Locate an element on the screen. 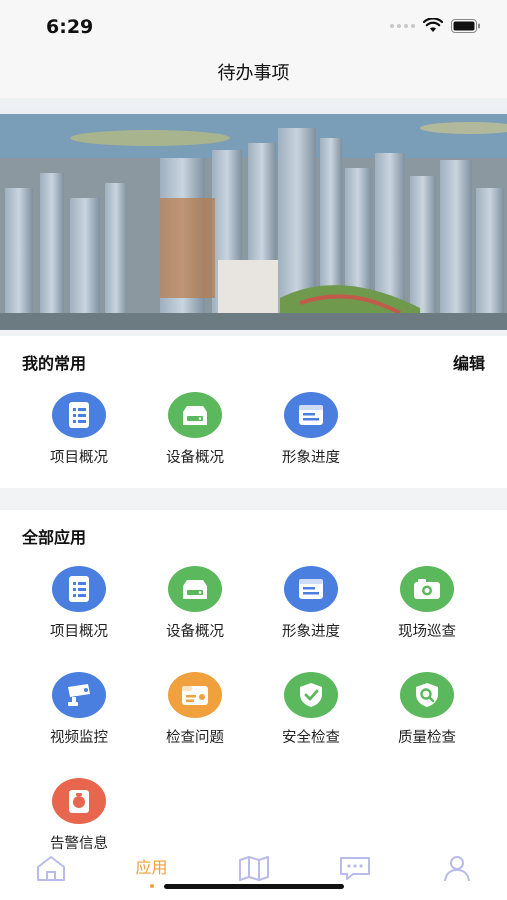 The image size is (507, 900). tab-profile is located at coordinates (456, 870).